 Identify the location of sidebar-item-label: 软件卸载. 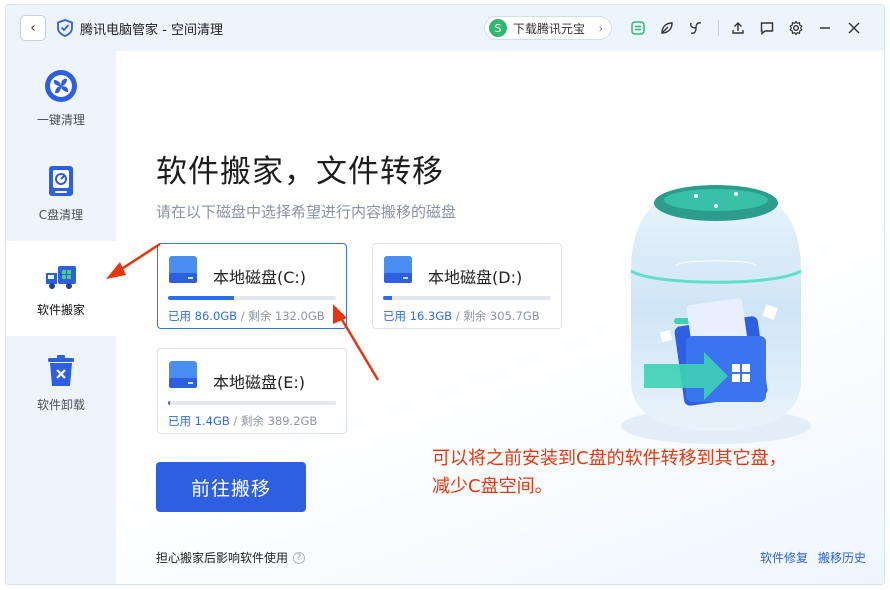
(60, 405).